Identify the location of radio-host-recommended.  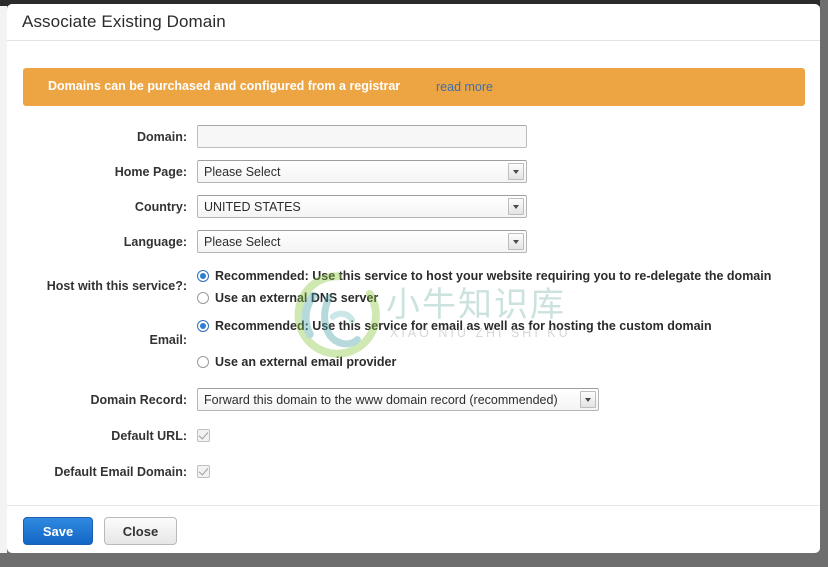
(203, 276).